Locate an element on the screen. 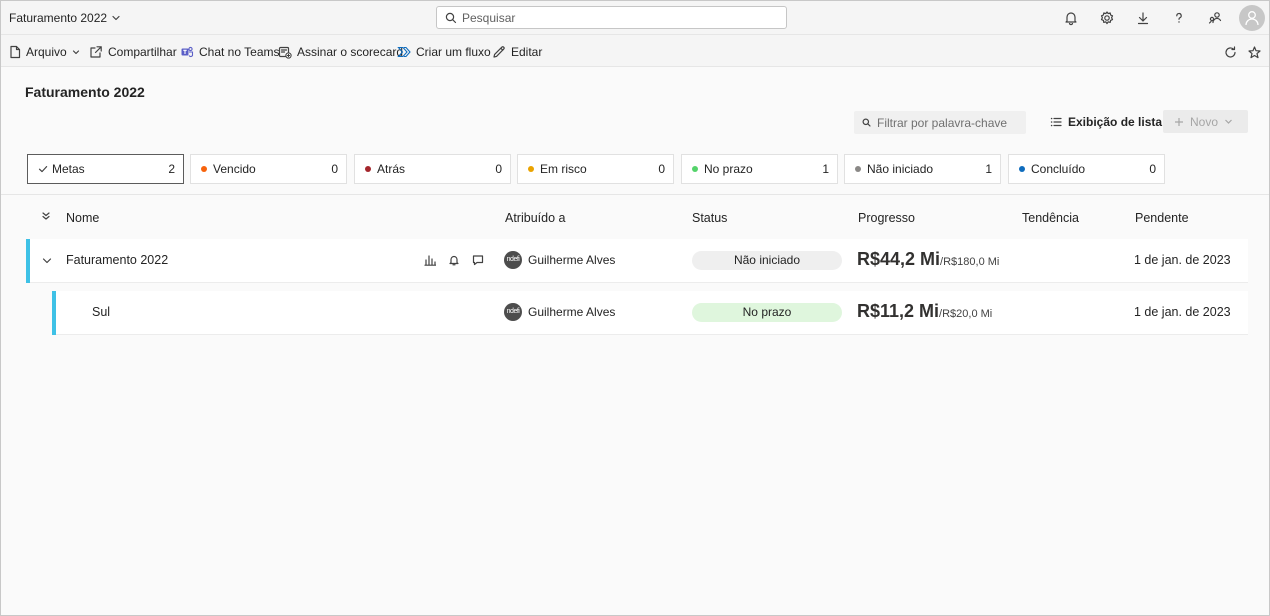 This screenshot has height=616, width=1270. search-box is located at coordinates (611, 17).